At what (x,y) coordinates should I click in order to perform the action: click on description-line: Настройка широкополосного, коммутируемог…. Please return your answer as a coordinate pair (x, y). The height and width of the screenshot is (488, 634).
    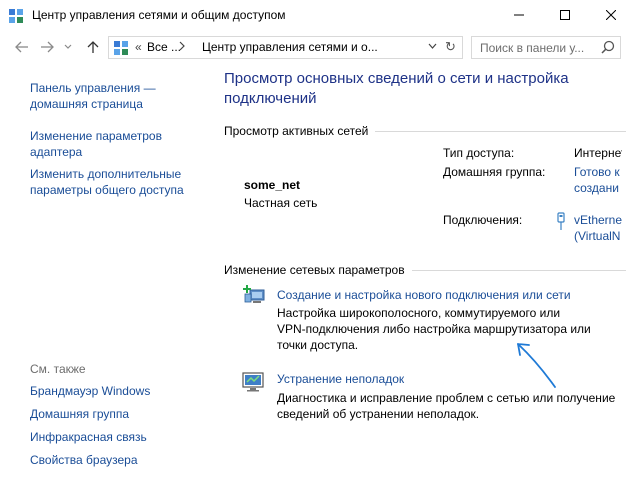
    Looking at the image, I should click on (419, 313).